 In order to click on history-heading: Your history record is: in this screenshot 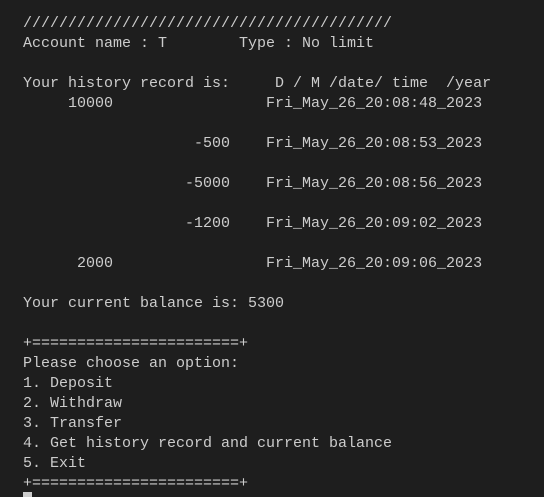, I will do `click(127, 83)`.